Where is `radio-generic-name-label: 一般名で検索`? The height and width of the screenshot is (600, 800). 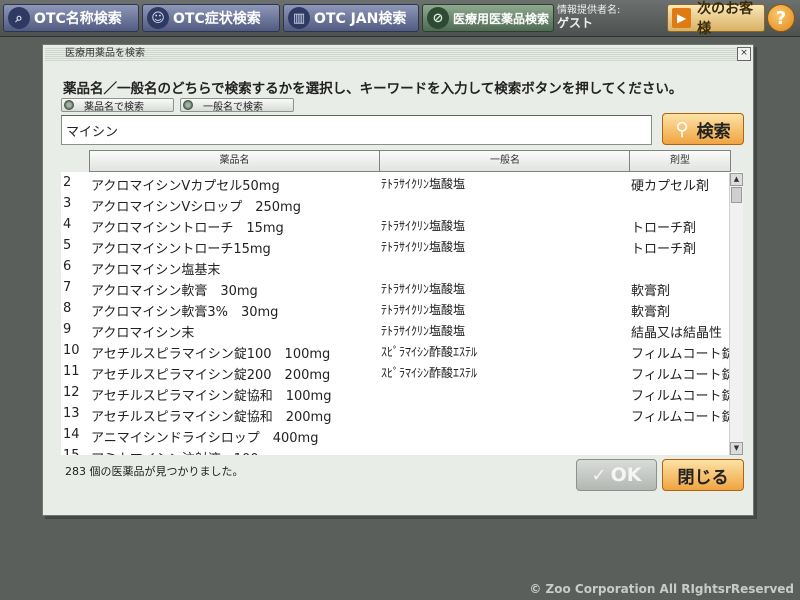
radio-generic-name-label: 一般名で検索 is located at coordinates (233, 107).